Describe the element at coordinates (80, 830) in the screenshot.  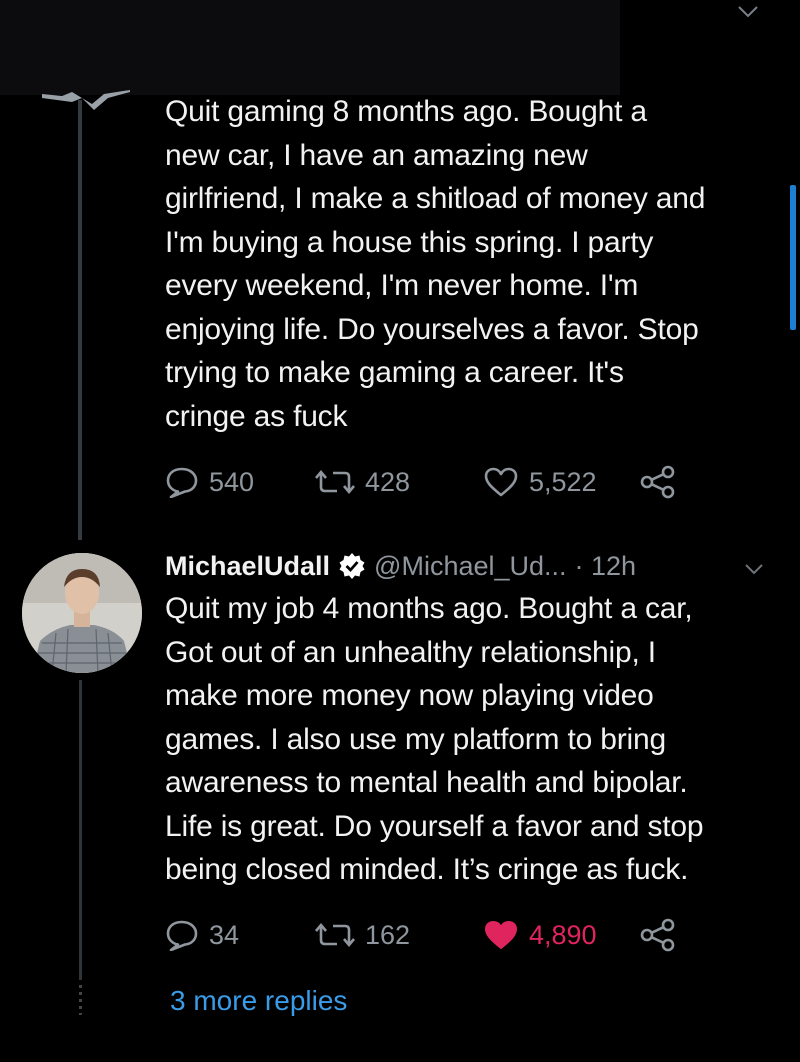
I see `thread-line-lower` at that location.